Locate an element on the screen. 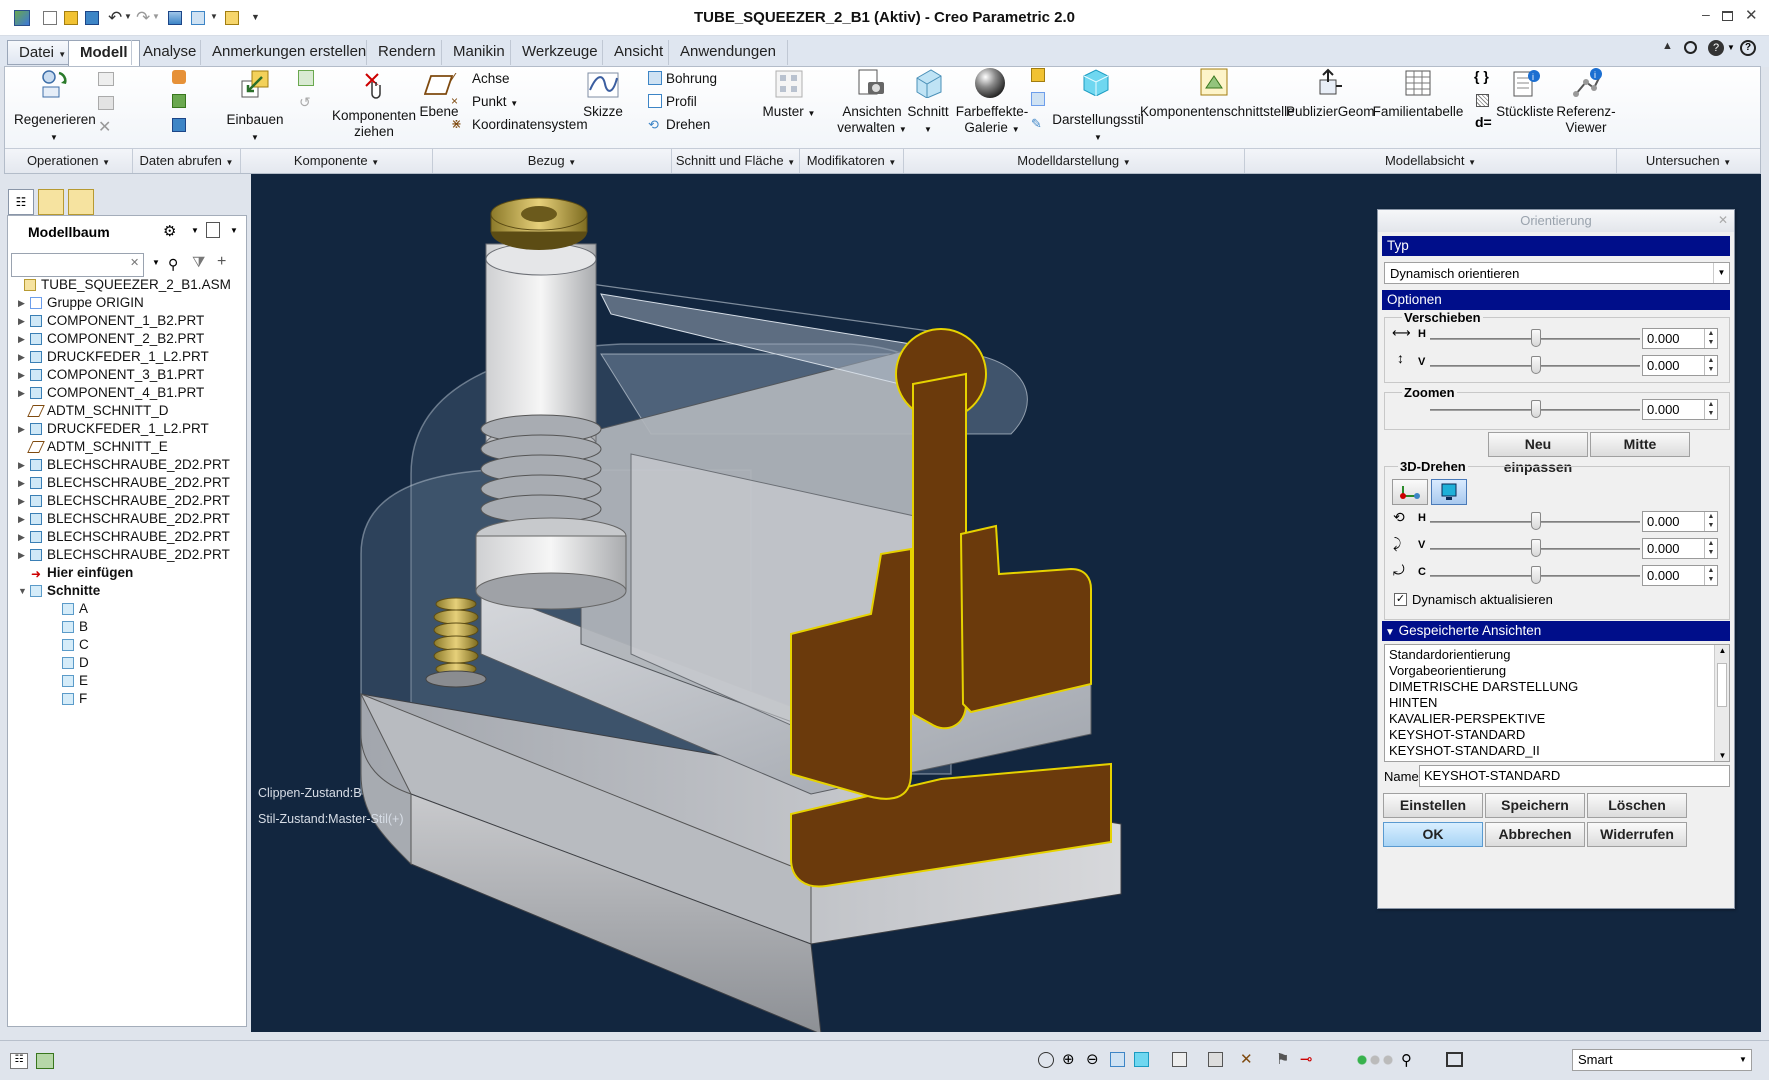  find-icon: ⚲ is located at coordinates (173, 264).